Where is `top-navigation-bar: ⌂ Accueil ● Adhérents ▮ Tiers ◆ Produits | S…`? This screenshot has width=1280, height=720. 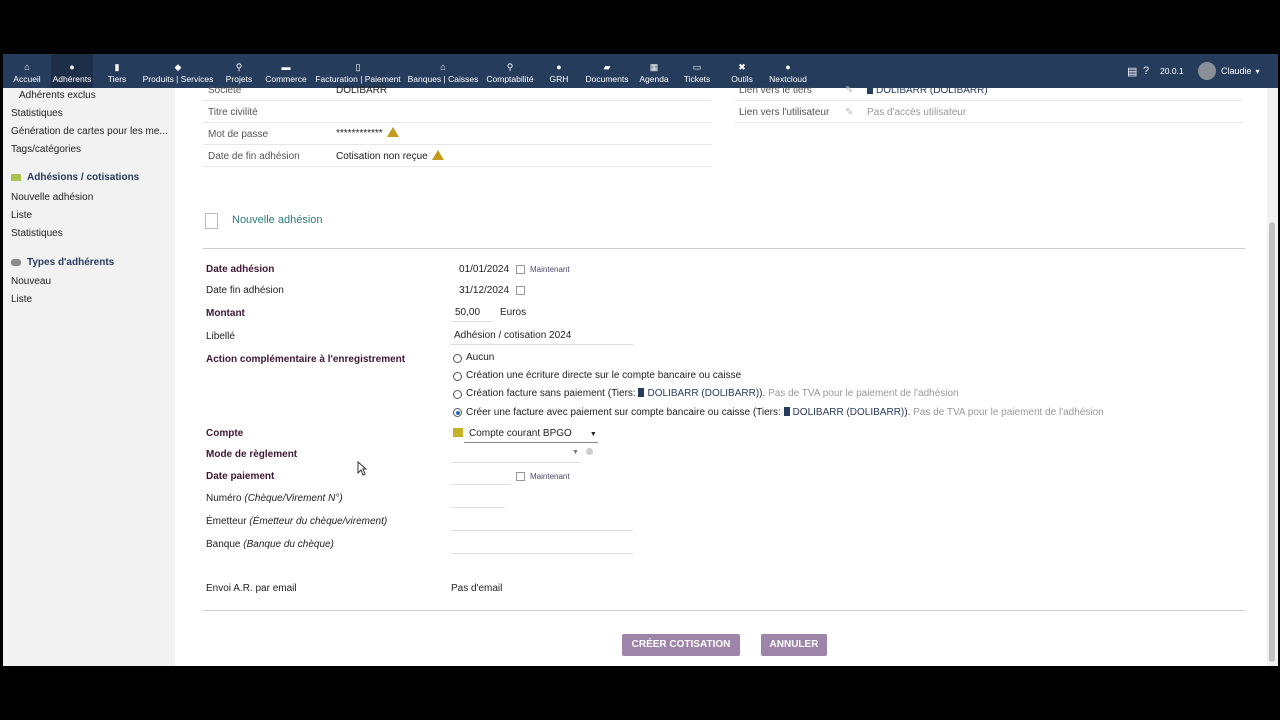 top-navigation-bar: ⌂ Accueil ● Adhérents ▮ Tiers ◆ Produits | S… is located at coordinates (640, 71).